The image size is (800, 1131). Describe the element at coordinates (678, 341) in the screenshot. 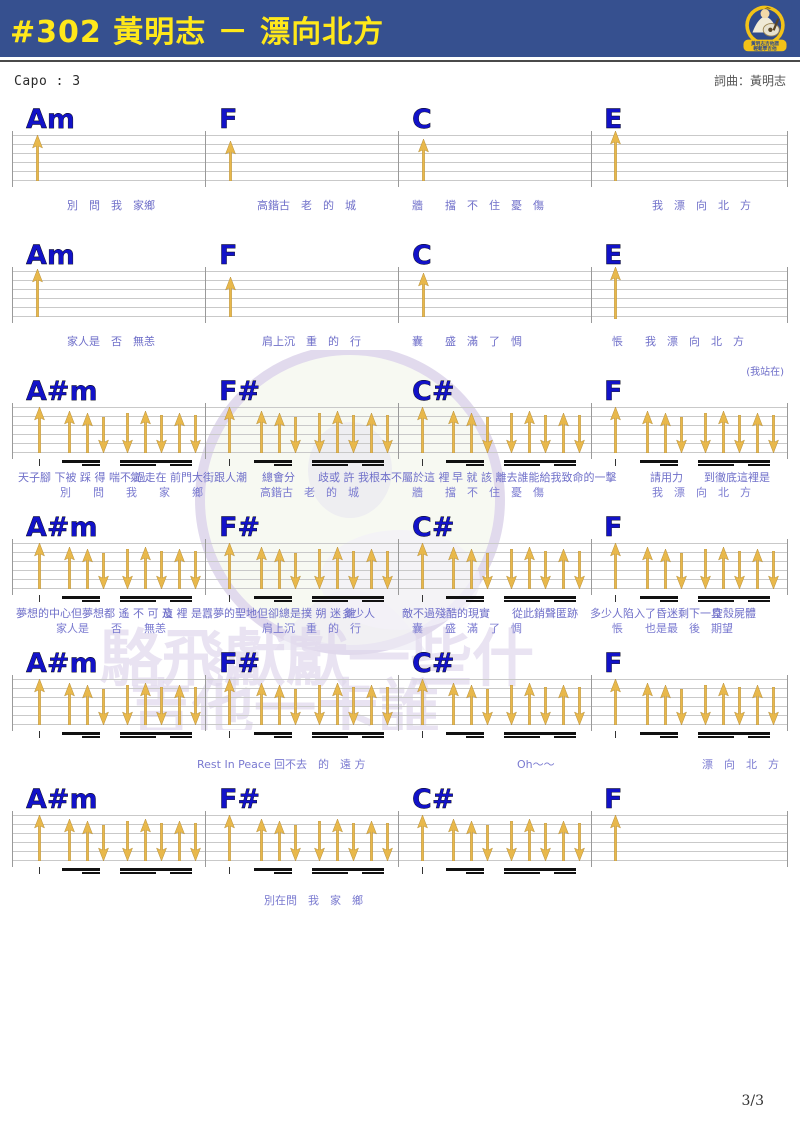

I see `lyric-phrase: 悵 我 漂 向 北 方` at that location.